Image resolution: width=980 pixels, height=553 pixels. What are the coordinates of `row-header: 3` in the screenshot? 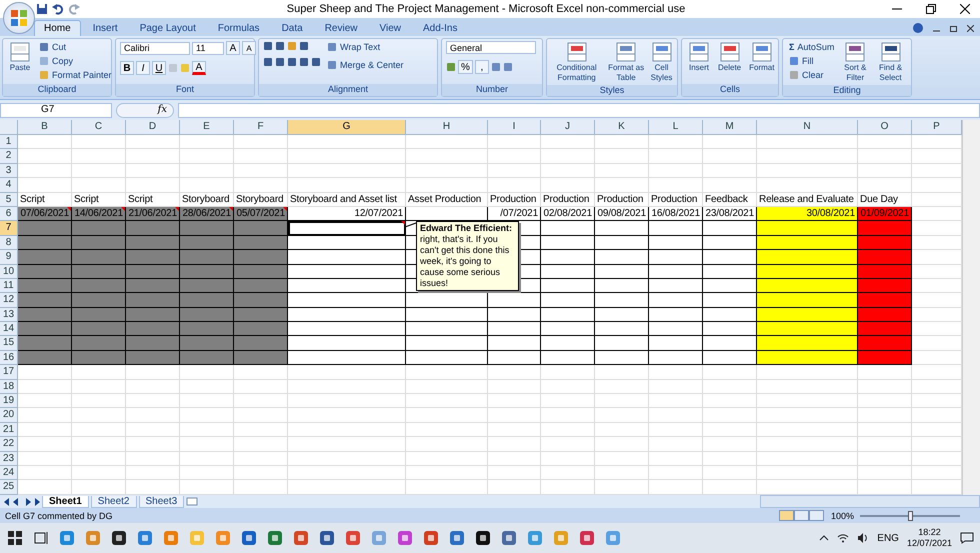 It's located at (9, 171).